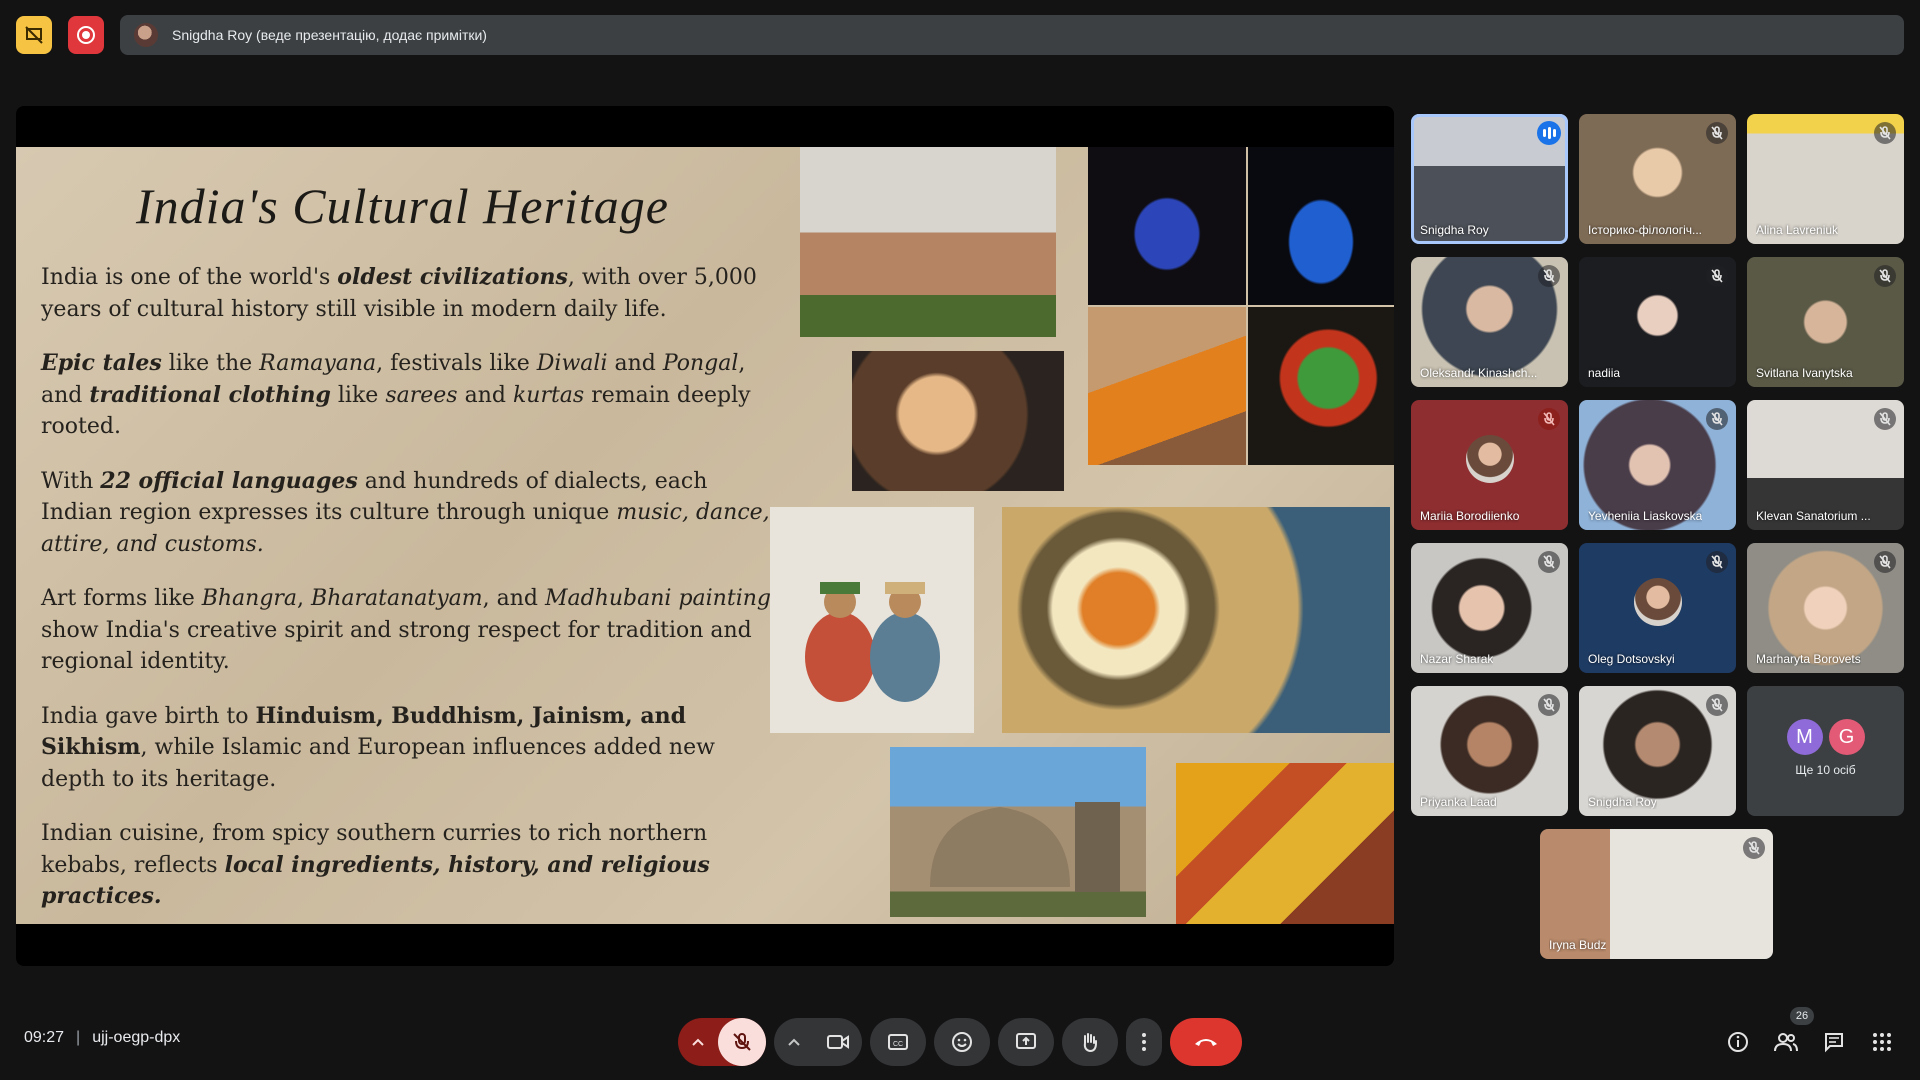  Describe the element at coordinates (146, 35) in the screenshot. I see `presenter-avatar` at that location.